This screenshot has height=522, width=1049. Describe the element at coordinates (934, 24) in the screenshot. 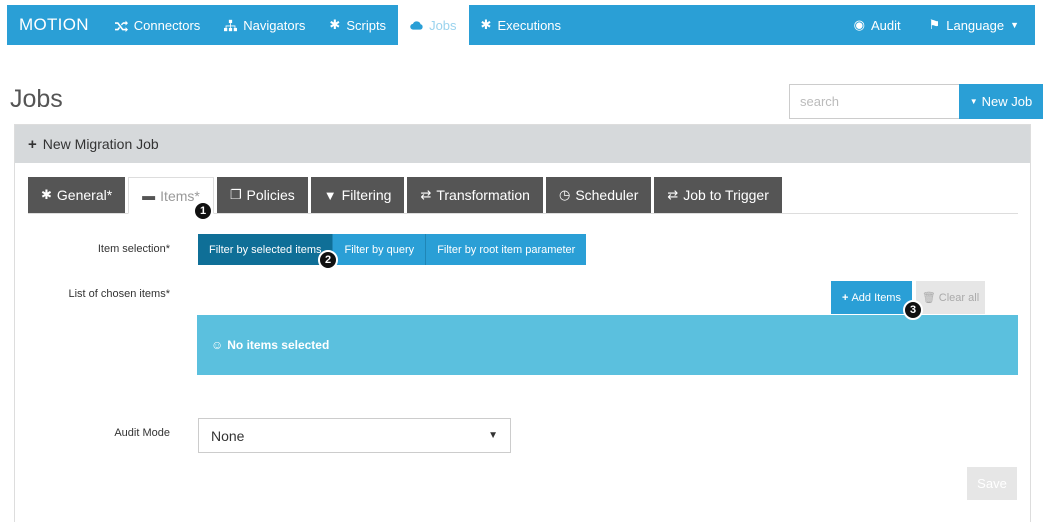

I see `flag-icon: ⚑` at that location.